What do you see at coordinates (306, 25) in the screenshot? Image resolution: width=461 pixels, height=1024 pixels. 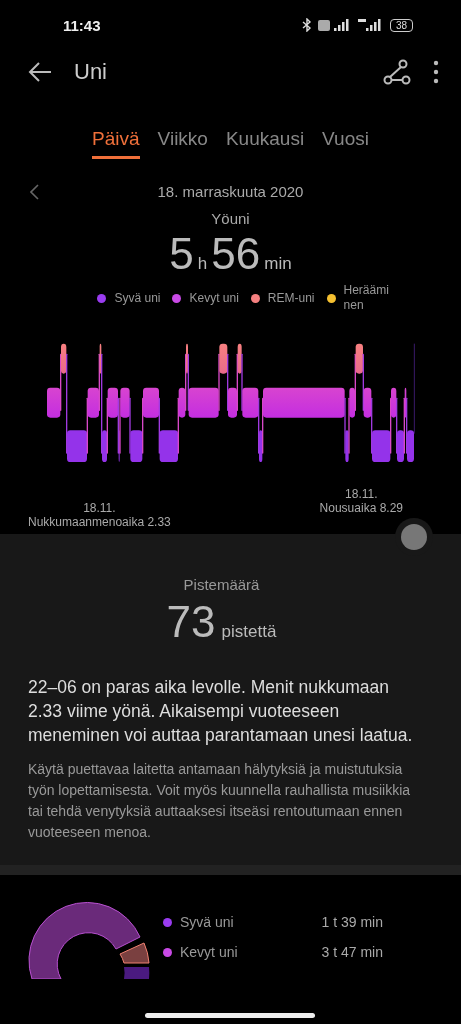 I see `bluetooth-icon` at bounding box center [306, 25].